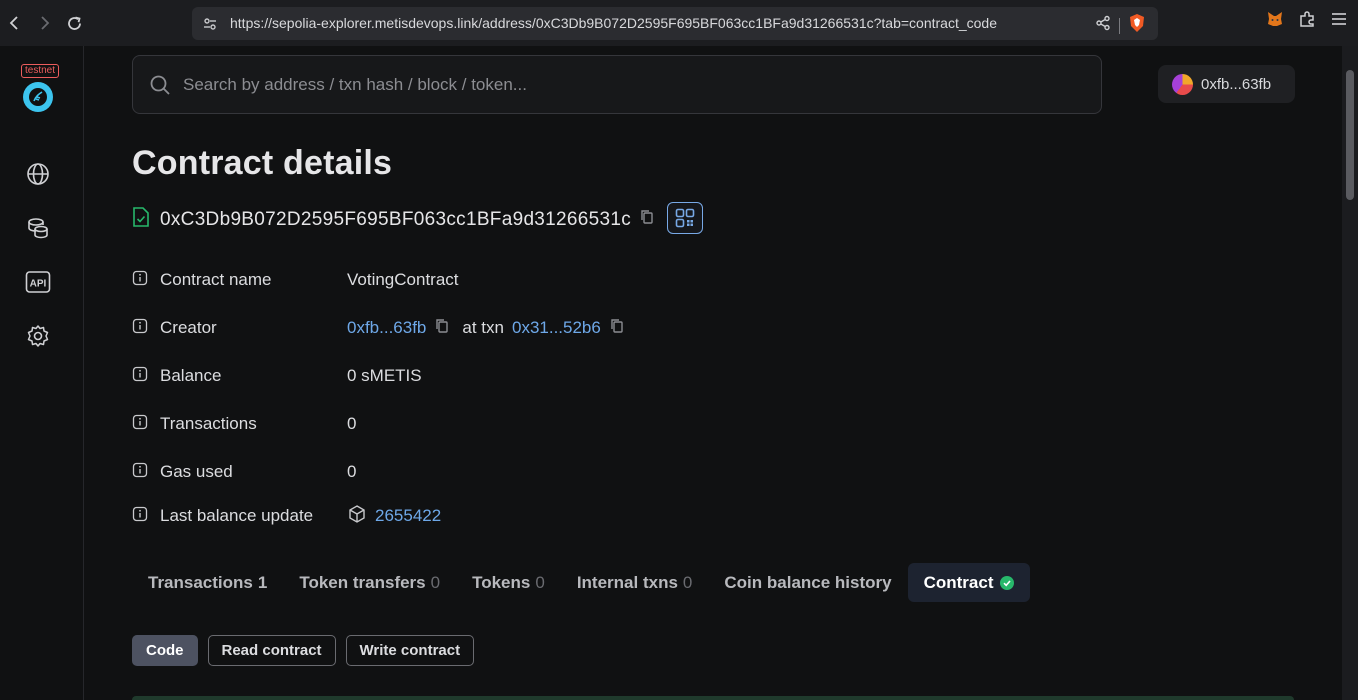 The width and height of the screenshot is (1358, 700). I want to click on transactions-value: 0, so click(352, 423).